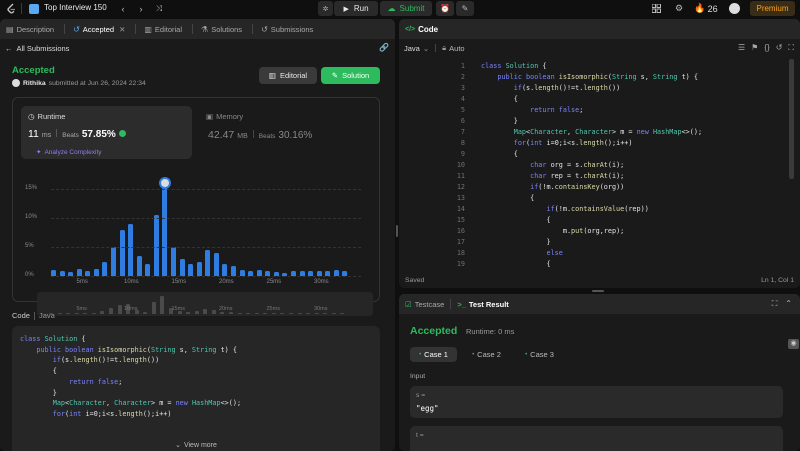  Describe the element at coordinates (428, 29) in the screenshot. I see `editor-tab-title: Code` at that location.